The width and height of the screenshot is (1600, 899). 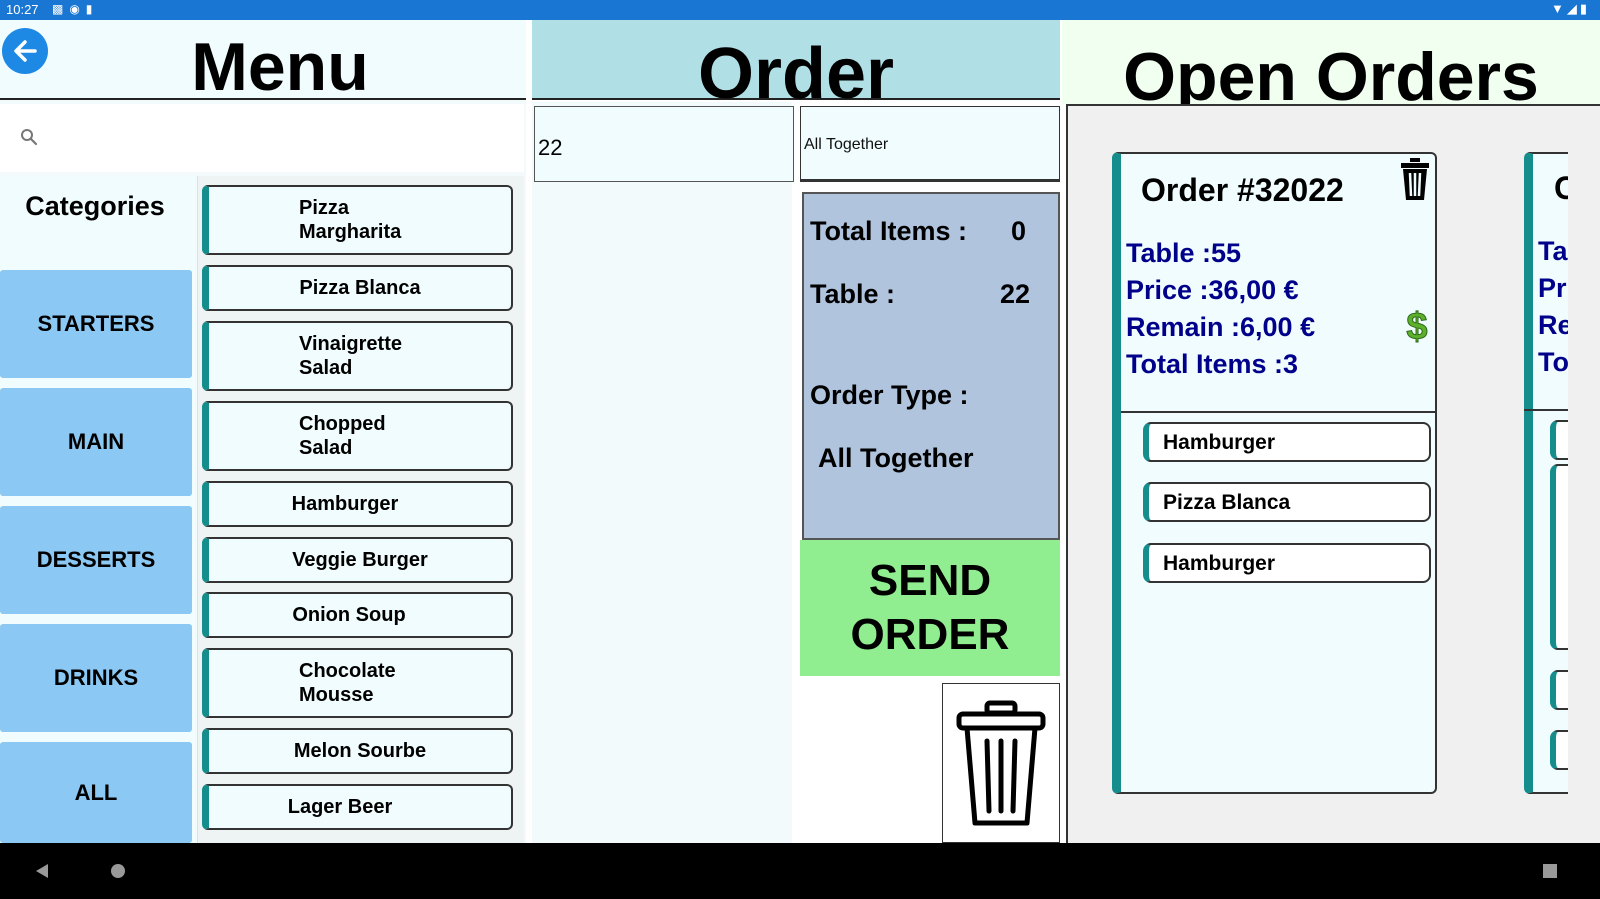 I want to click on menu-item-label: Vinaigrette, so click(x=350, y=344).